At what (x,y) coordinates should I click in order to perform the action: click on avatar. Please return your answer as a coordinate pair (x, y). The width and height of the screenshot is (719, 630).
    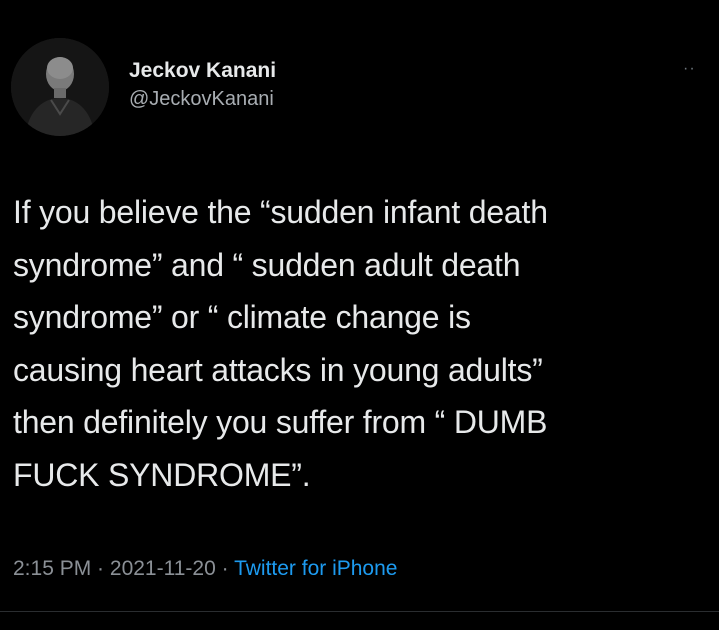
    Looking at the image, I should click on (60, 87).